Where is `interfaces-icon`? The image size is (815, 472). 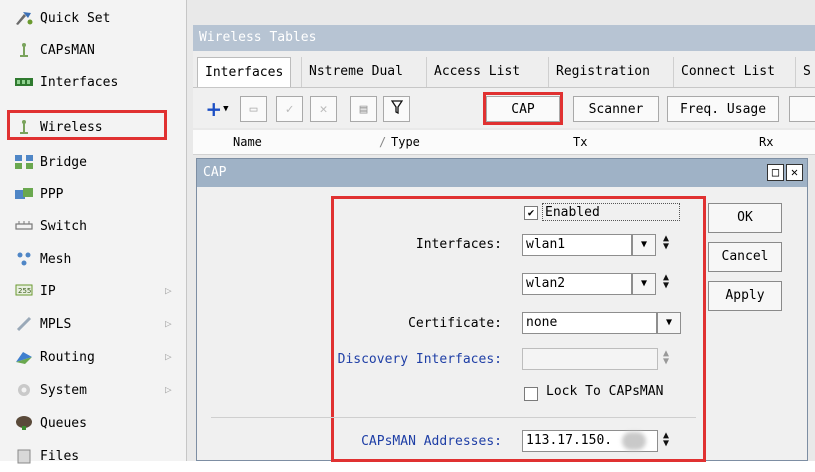 interfaces-icon is located at coordinates (24, 82).